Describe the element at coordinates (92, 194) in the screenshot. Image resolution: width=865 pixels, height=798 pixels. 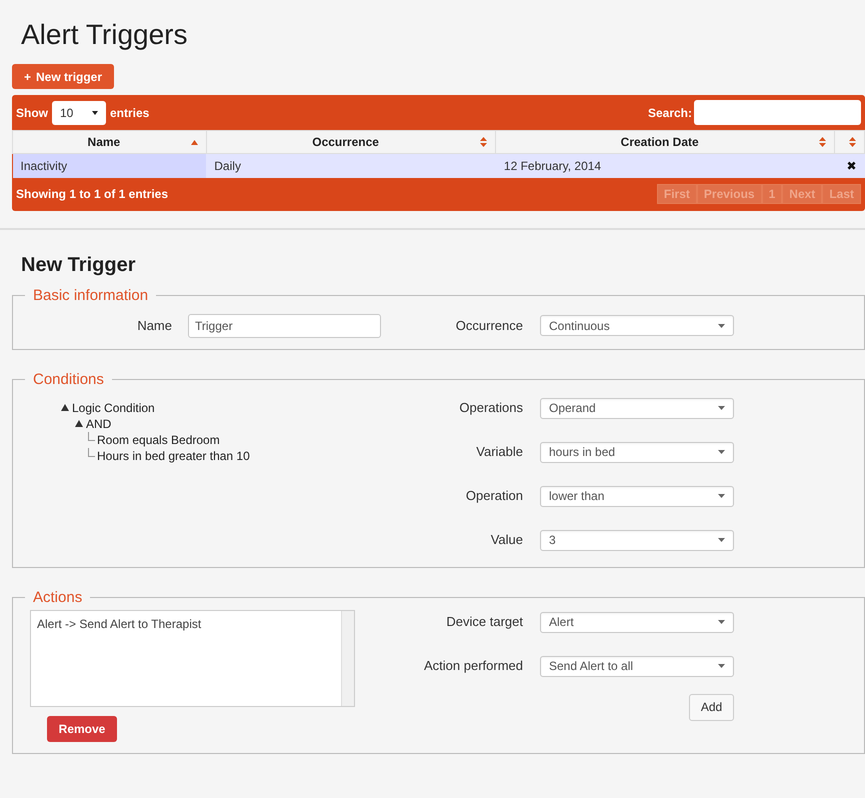
I see `table-info: Showing 1 to 1 of 1 entries` at that location.